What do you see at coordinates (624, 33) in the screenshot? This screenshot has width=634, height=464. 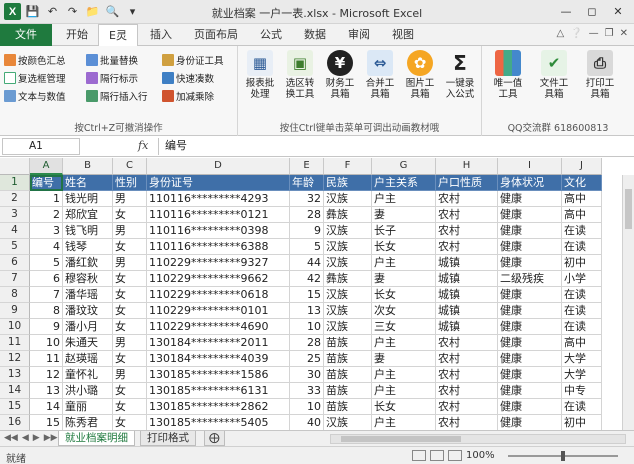 I see `workbook-close-icon: ✕` at bounding box center [624, 33].